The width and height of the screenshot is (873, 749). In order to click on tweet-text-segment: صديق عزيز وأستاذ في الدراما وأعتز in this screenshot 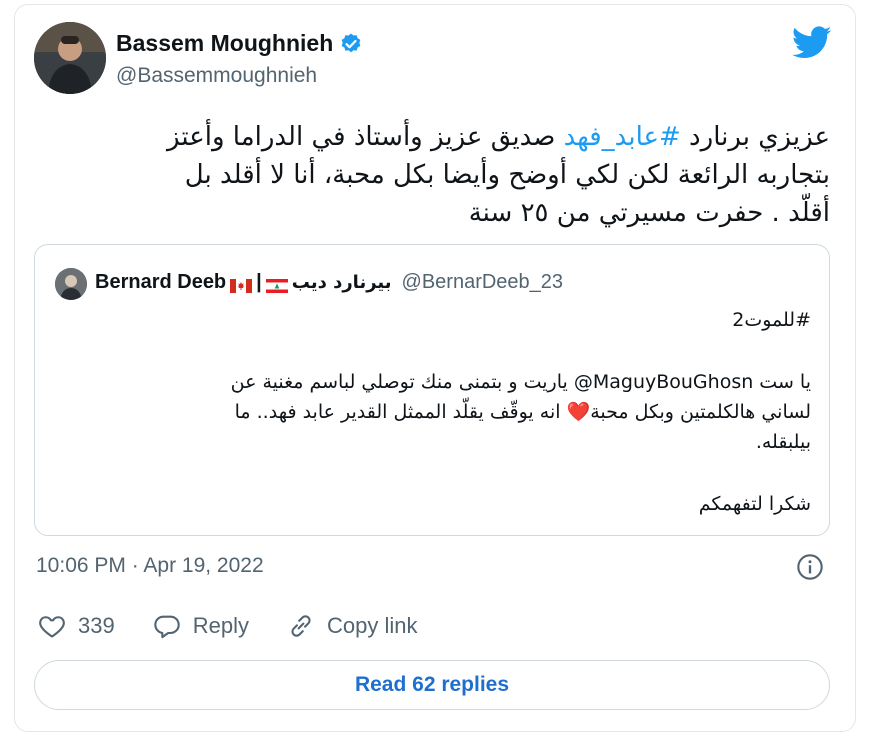, I will do `click(365, 137)`.